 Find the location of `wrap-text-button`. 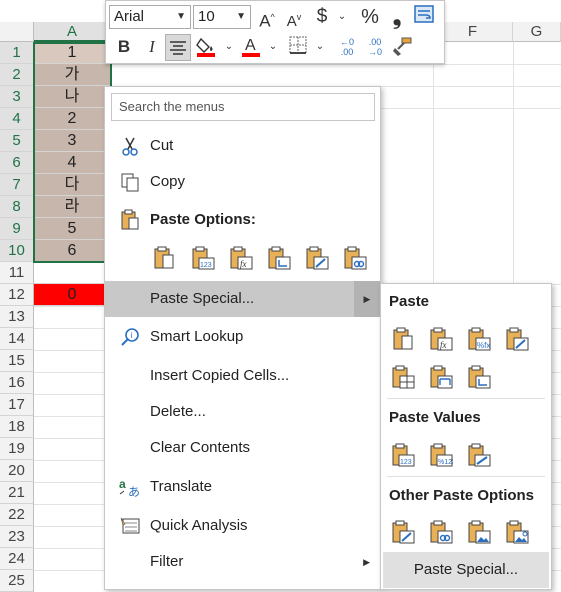

wrap-text-button is located at coordinates (426, 17).